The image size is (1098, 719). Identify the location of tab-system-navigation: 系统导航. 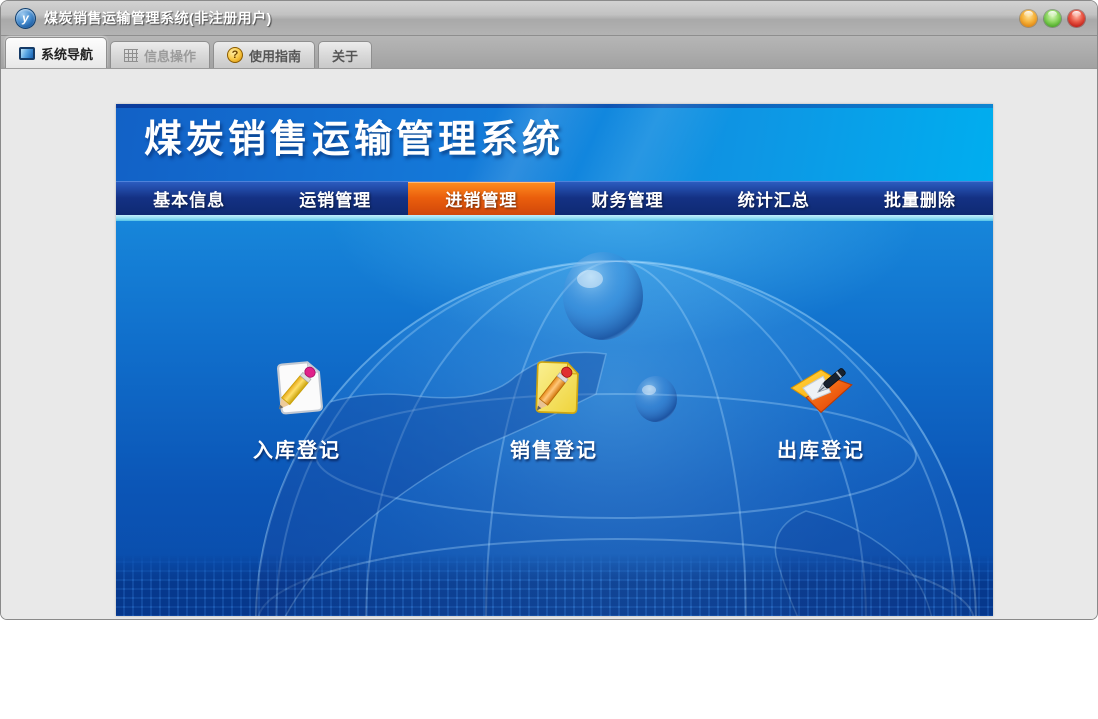
(56, 52).